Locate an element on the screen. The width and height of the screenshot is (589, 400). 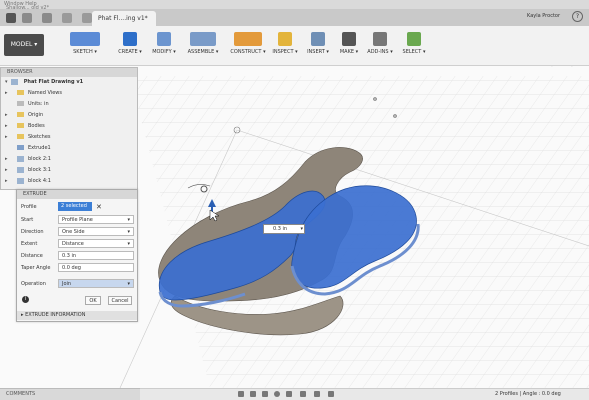
clear-selection-icon: ✕ is located at coordinates (99, 207).